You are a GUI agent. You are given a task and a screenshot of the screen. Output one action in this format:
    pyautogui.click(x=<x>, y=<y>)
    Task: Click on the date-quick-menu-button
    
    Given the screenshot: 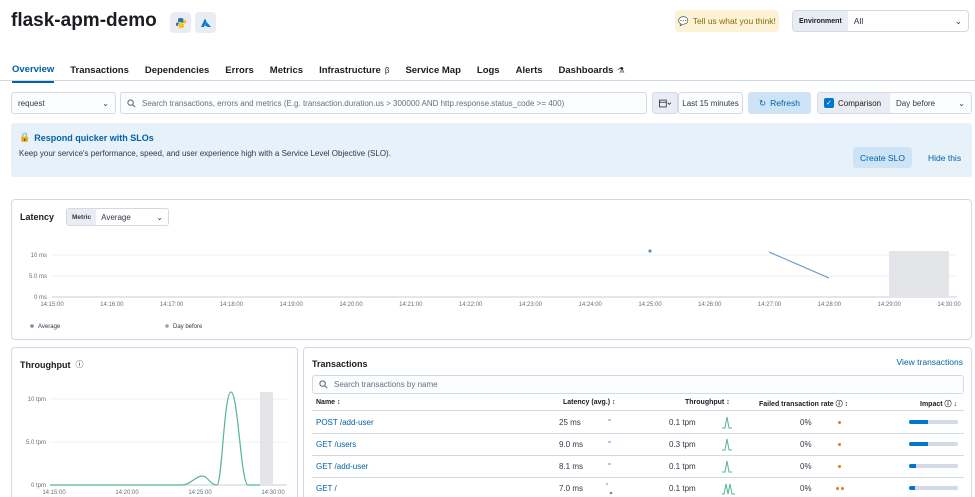 What is the action you would take?
    pyautogui.click(x=665, y=103)
    